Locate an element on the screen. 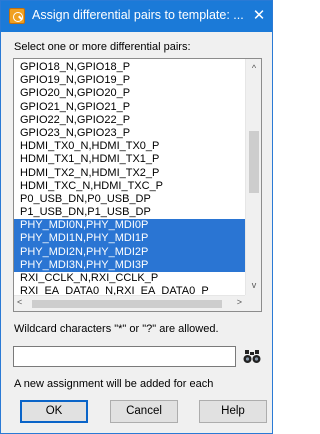 The height and width of the screenshot is (434, 320). list-item: HDMI_TX1_N,HDMI_TX1_P is located at coordinates (130, 159).